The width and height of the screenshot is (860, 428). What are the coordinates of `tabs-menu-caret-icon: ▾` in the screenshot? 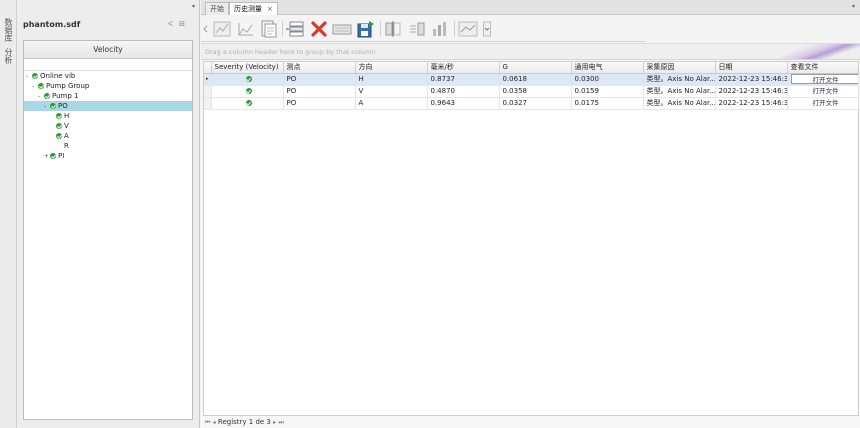 It's located at (853, 6).